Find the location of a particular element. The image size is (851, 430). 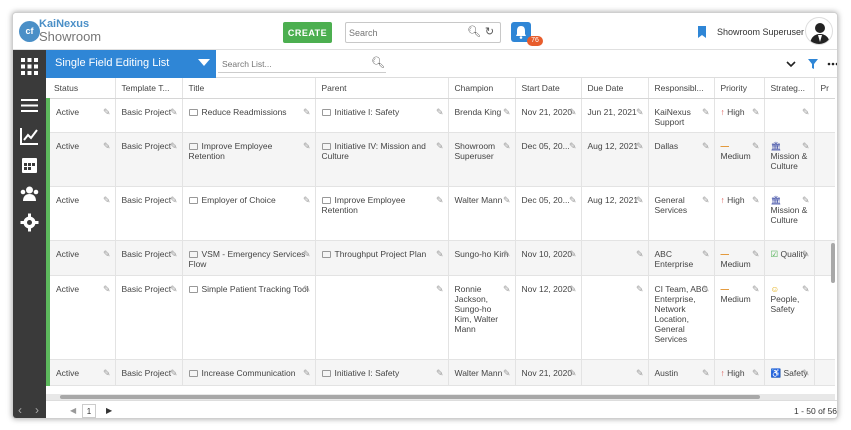

cell-parent: ✎ is located at coordinates (382, 317).